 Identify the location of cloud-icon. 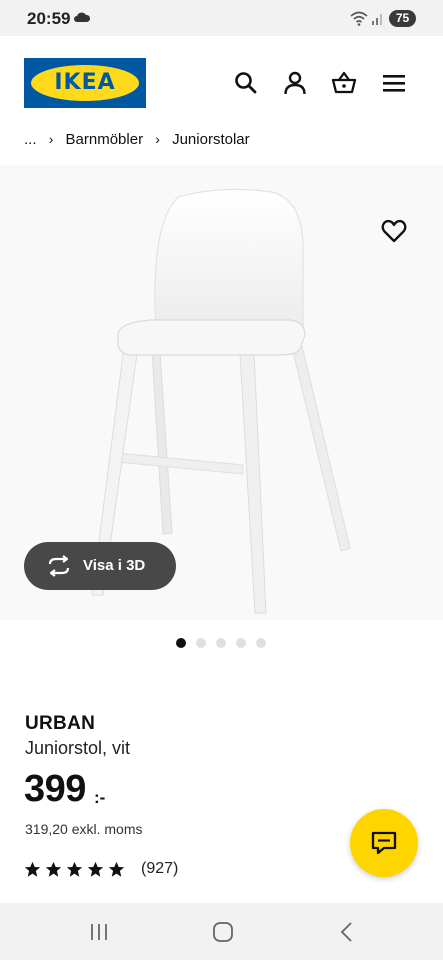
(82, 17).